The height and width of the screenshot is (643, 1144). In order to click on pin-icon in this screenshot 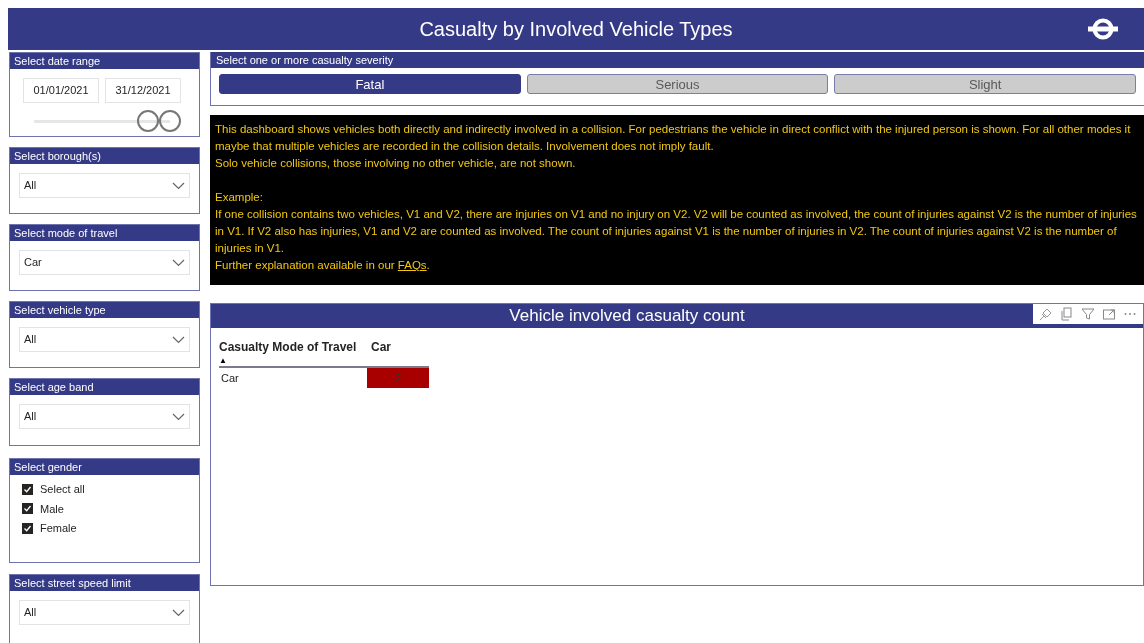, I will do `click(1045, 314)`.